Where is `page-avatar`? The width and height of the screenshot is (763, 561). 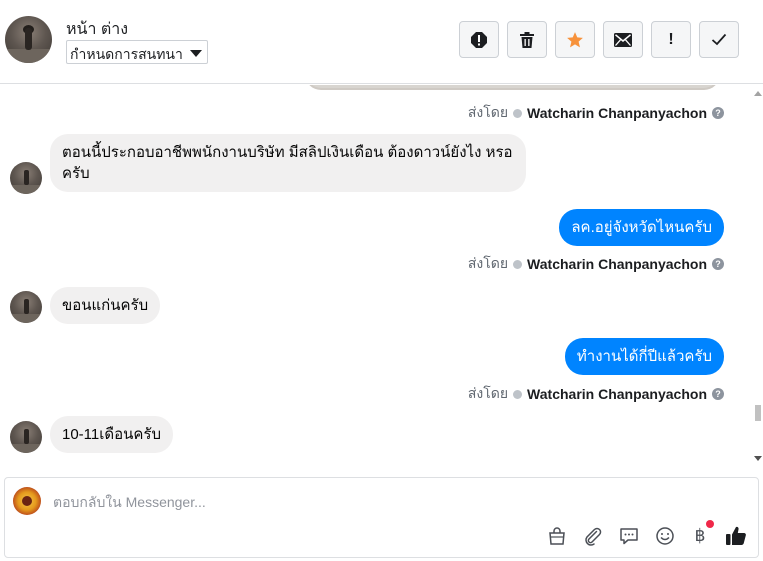
page-avatar is located at coordinates (27, 501).